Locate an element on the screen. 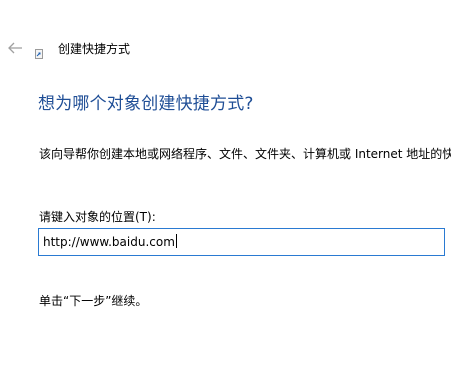 This screenshot has width=451, height=387. location-input: http://www.baidu.com is located at coordinates (241, 242).